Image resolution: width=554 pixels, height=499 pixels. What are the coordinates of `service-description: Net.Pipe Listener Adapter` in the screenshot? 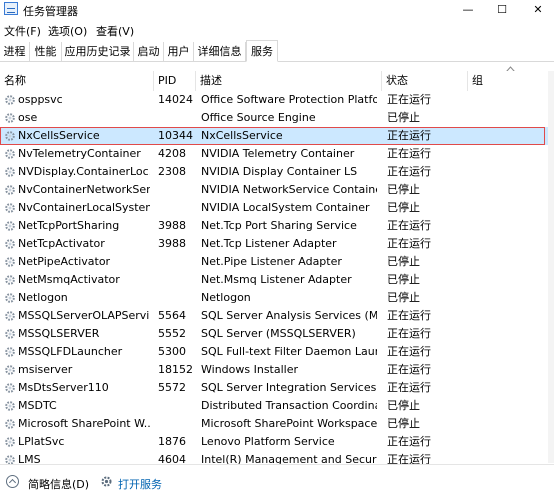 It's located at (271, 261).